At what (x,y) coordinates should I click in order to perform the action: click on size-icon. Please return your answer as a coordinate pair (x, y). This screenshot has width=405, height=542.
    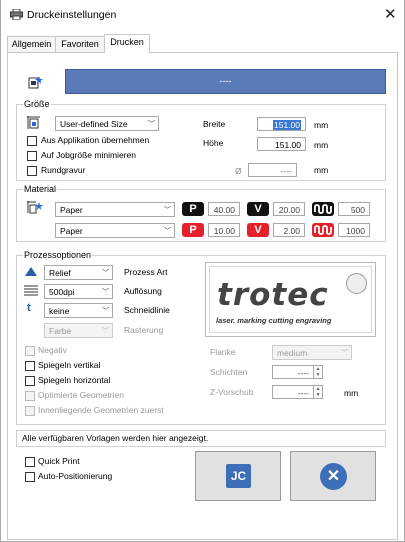
    Looking at the image, I should click on (33, 122).